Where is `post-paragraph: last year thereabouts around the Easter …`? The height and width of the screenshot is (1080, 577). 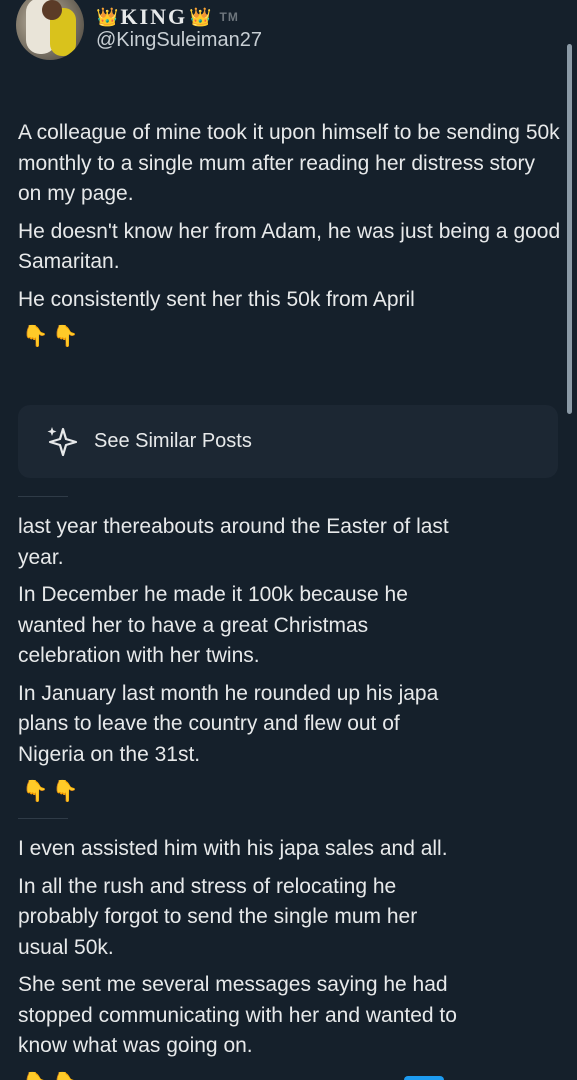
post-paragraph: last year thereabouts around the Easter … is located at coordinates (233, 542).